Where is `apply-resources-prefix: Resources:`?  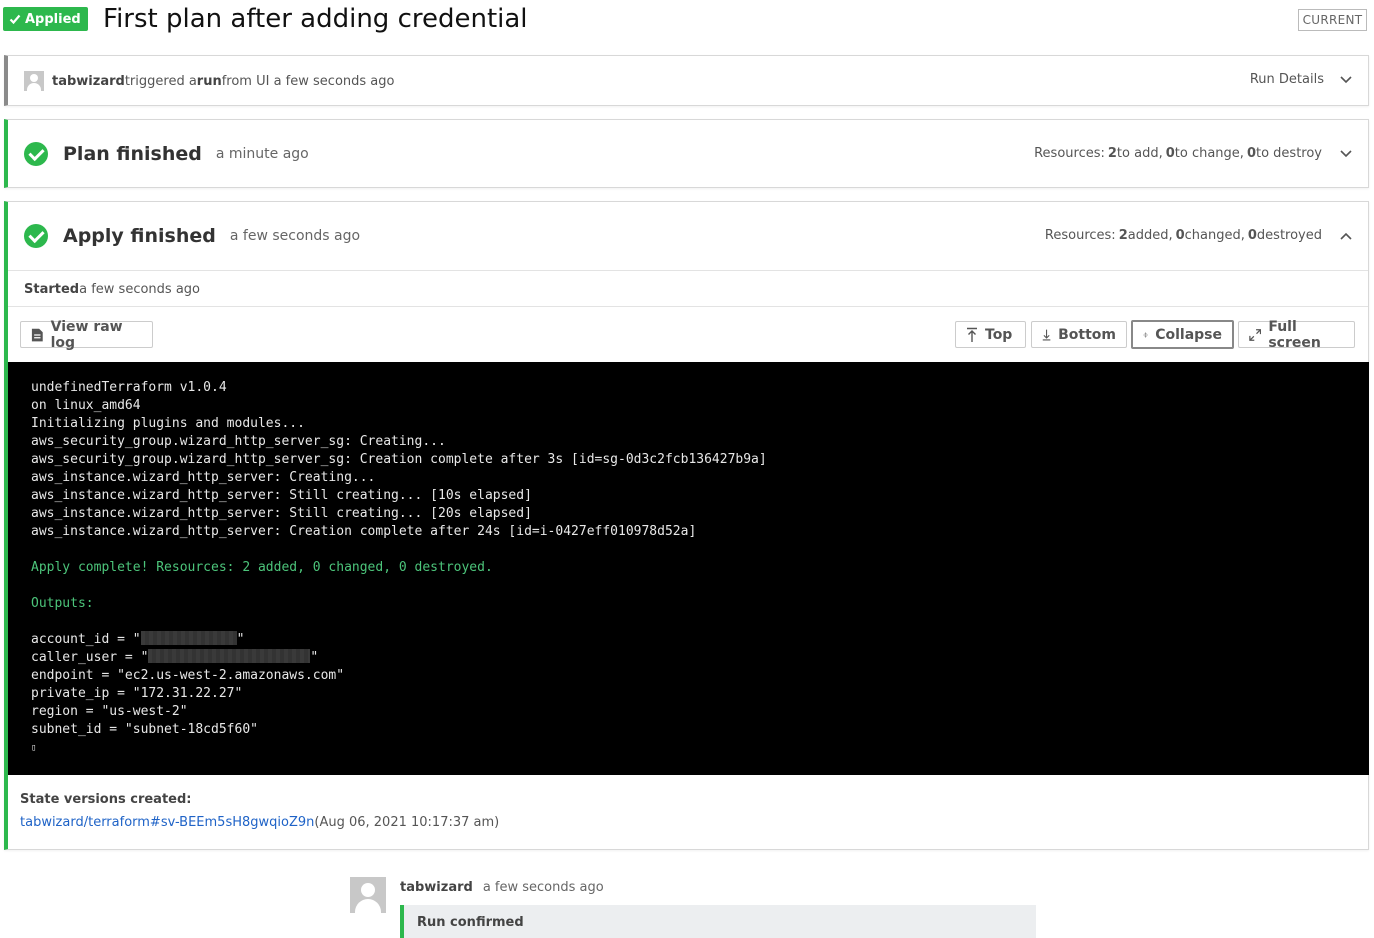
apply-resources-prefix: Resources: is located at coordinates (1080, 235).